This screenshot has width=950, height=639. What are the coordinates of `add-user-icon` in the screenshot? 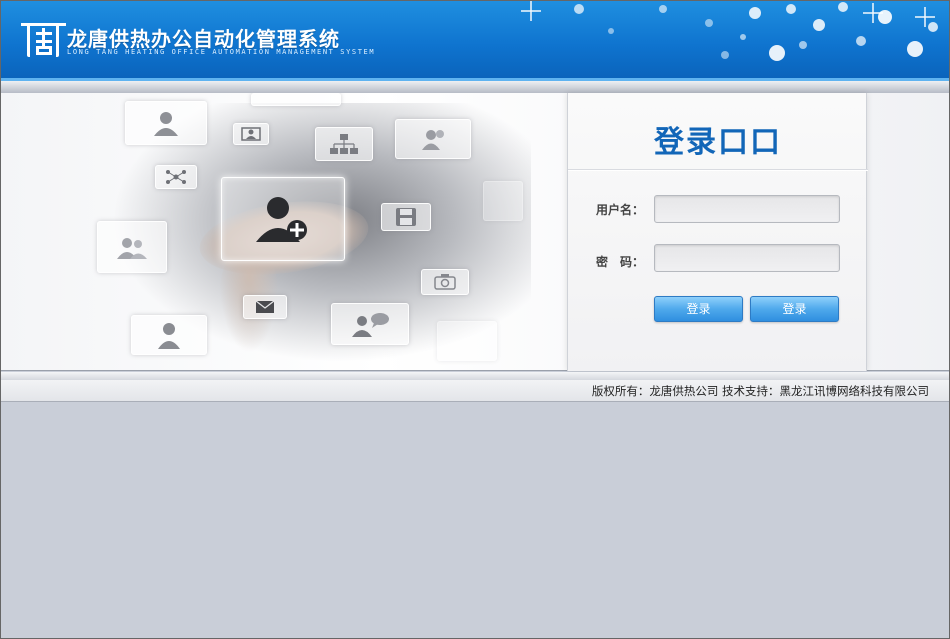 It's located at (283, 219).